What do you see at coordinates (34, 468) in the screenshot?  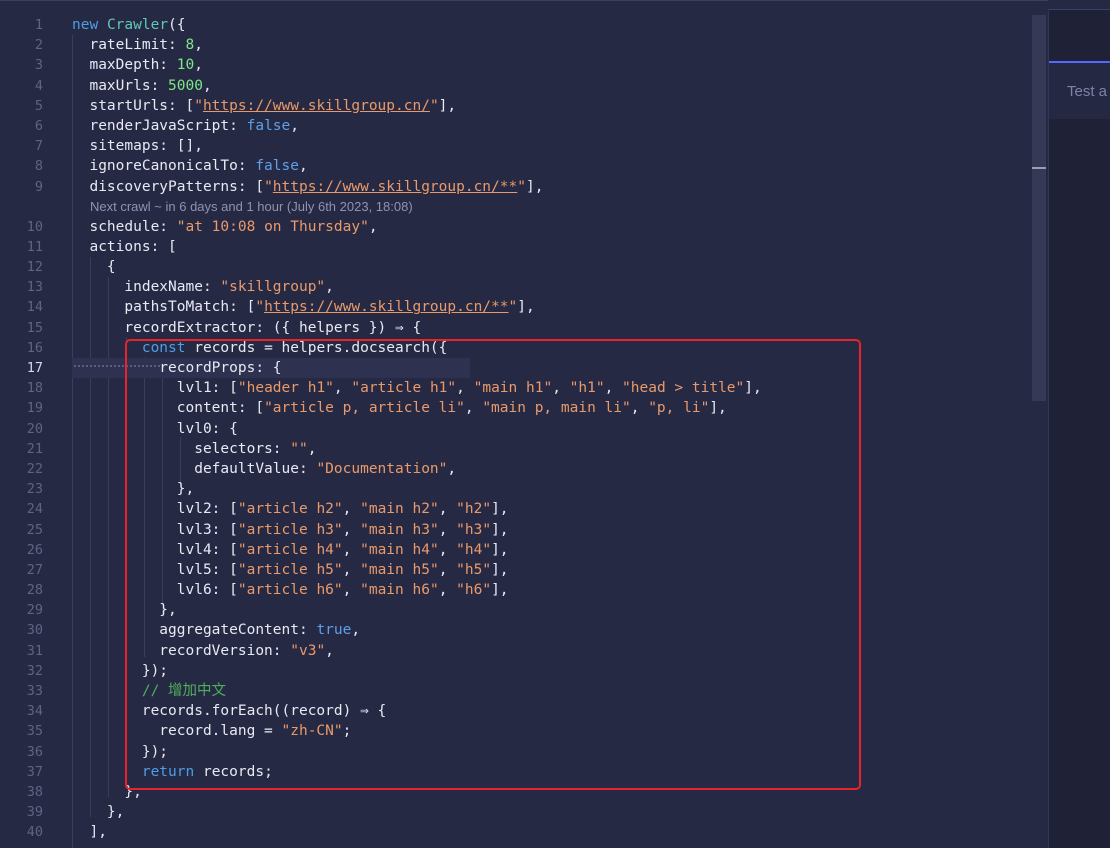 I see `line-number: 22` at bounding box center [34, 468].